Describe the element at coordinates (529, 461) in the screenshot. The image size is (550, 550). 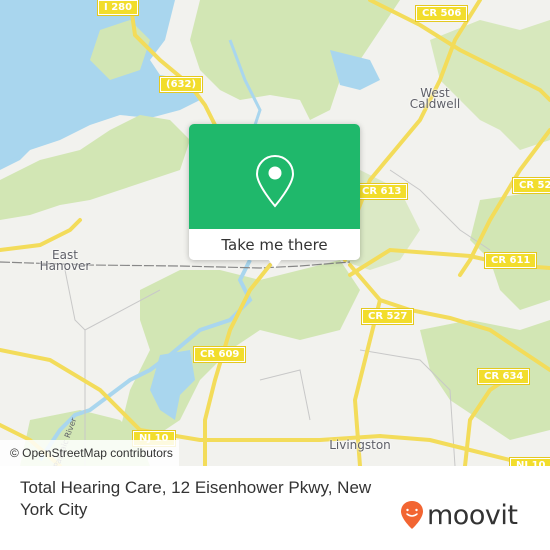
I see `road-shield-nj-10-east: NJ 10` at that location.